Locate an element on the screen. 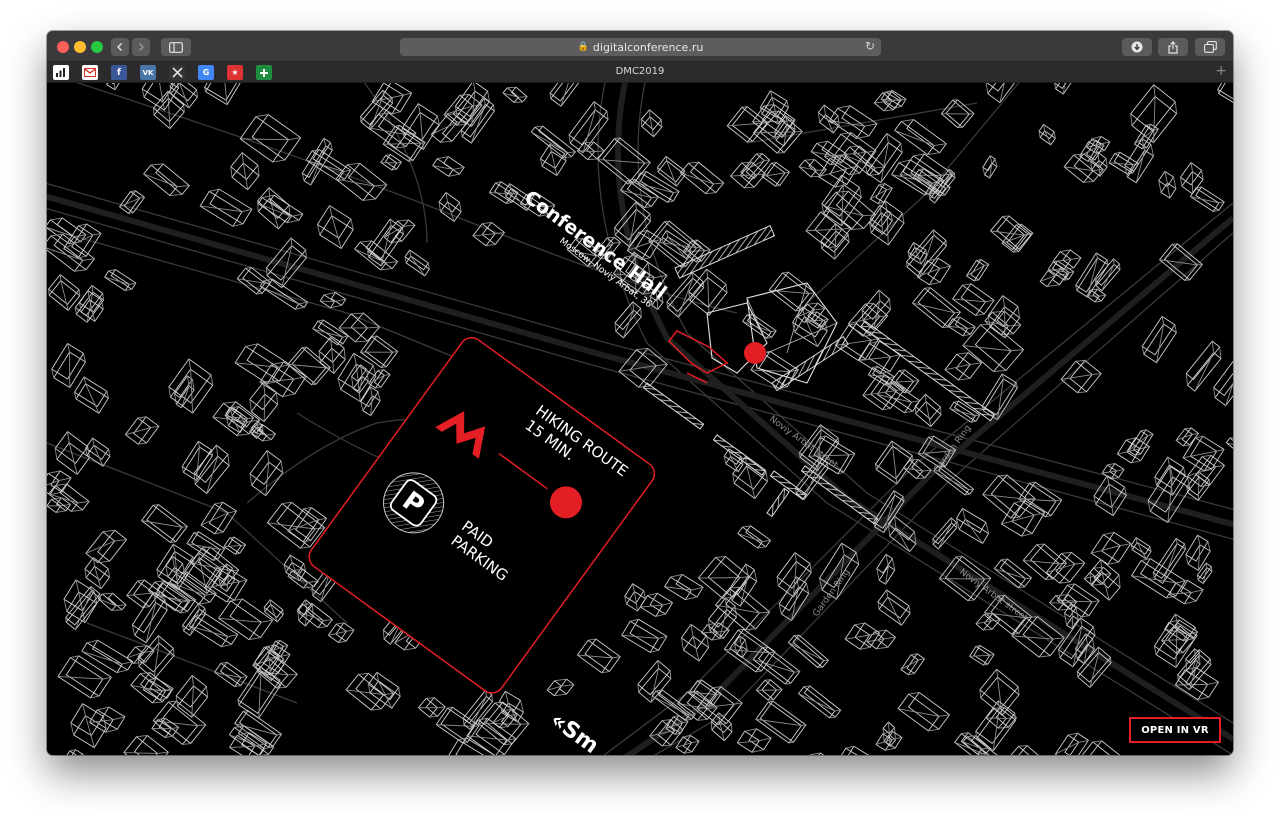 This screenshot has width=1280, height=817. sidebar-toggle-button is located at coordinates (176, 47).